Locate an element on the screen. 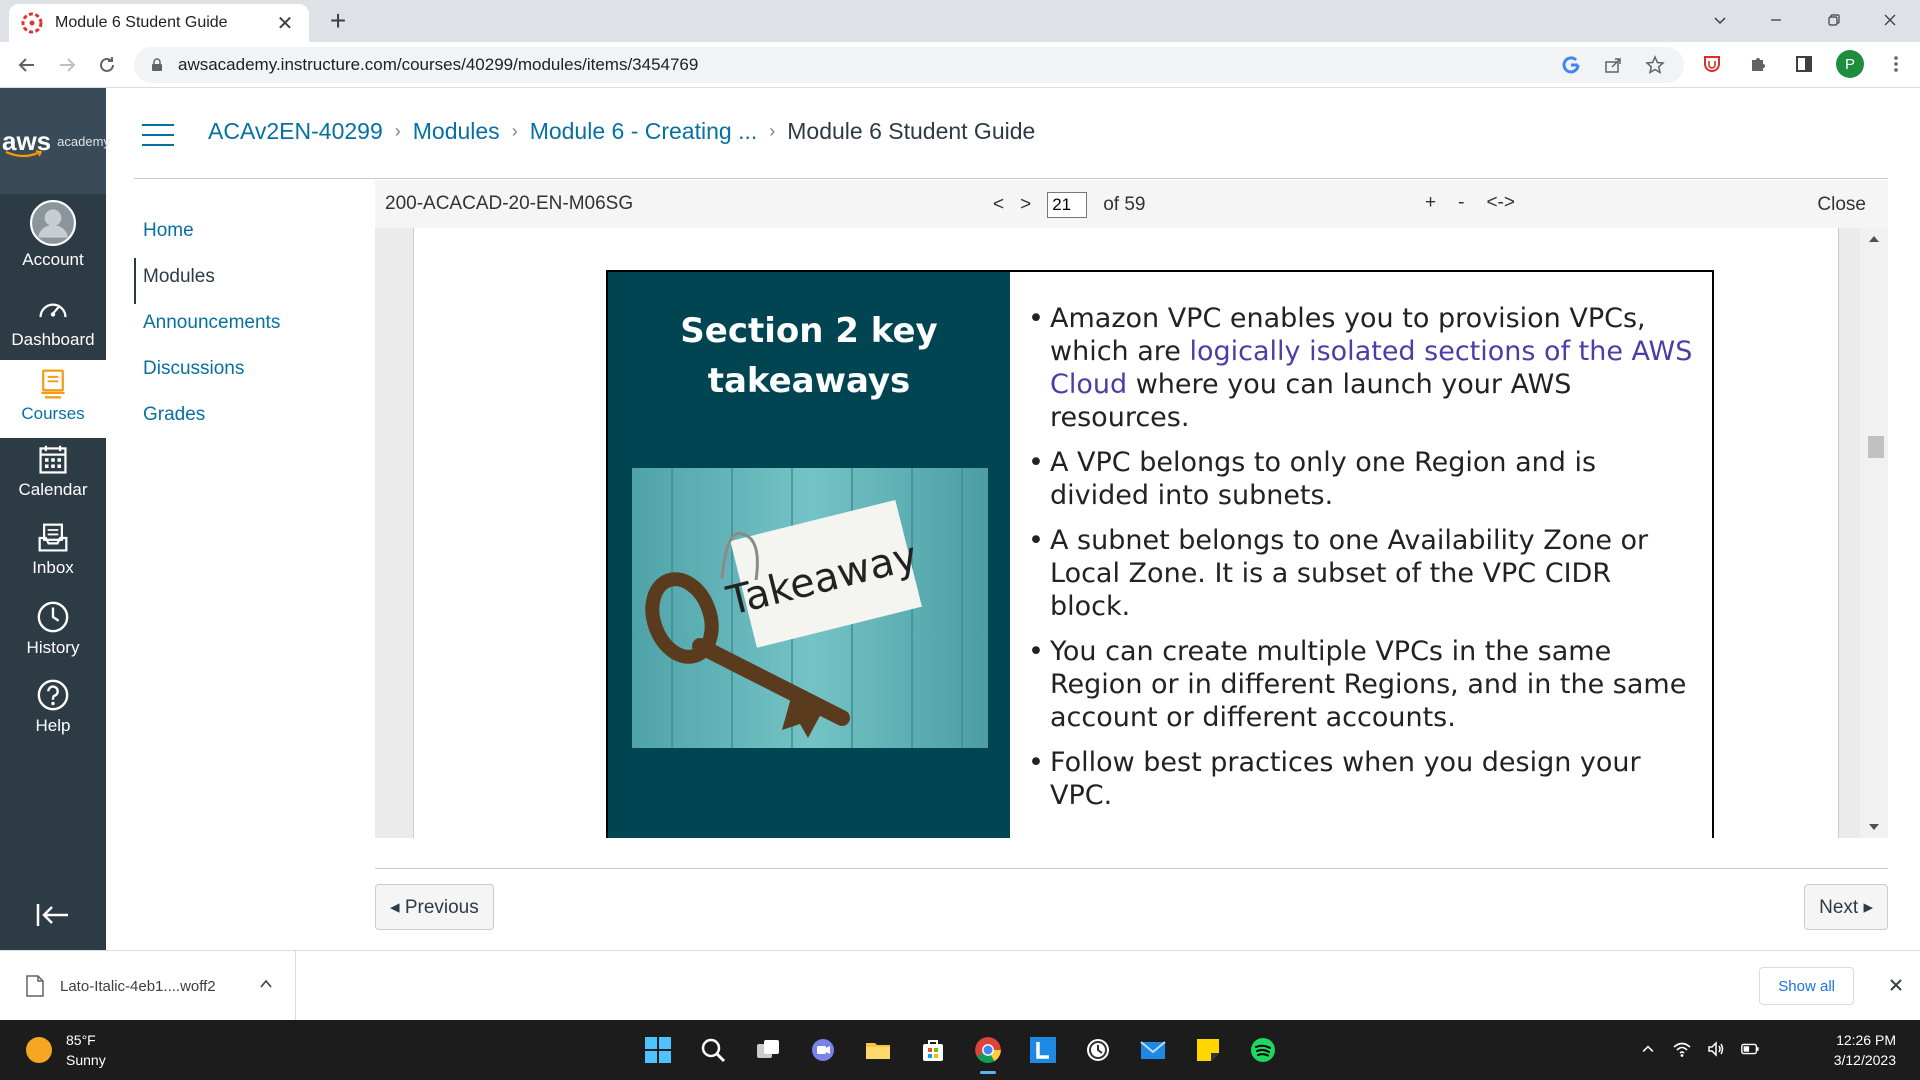 This screenshot has width=1920, height=1080. inbox-icon is located at coordinates (53, 537).